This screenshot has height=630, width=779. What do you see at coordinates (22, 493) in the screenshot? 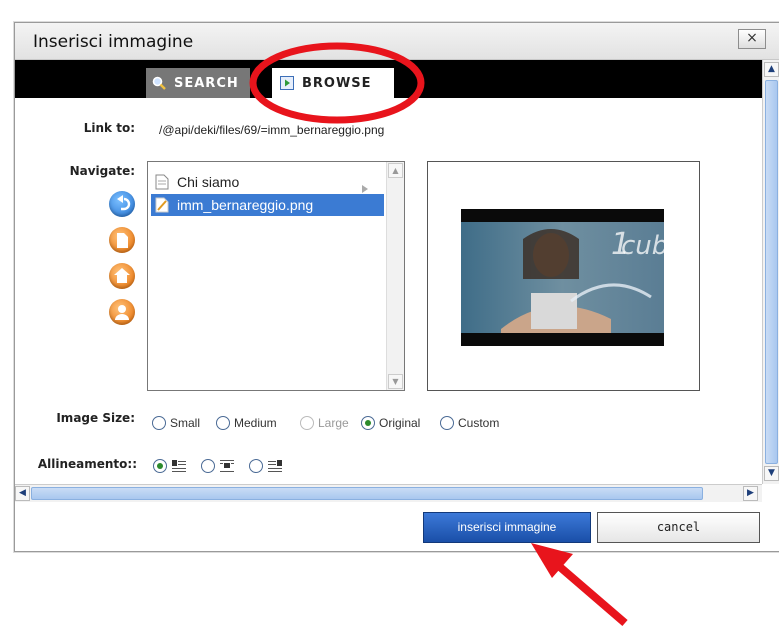
I see `scroll-left-arrow-icon: ◀` at bounding box center [22, 493].